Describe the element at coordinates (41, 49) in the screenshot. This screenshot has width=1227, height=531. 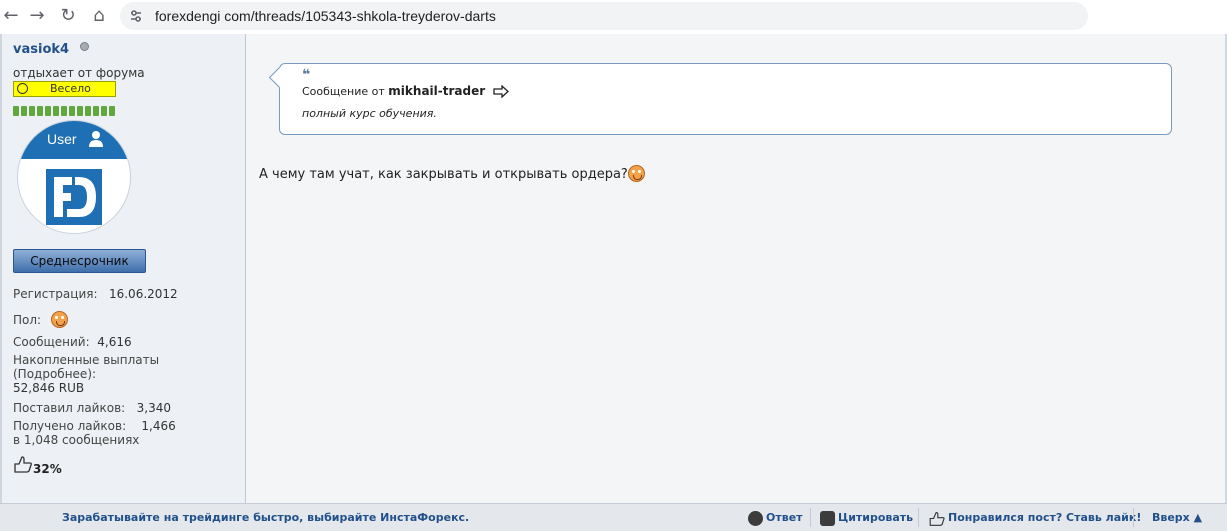
I see `username-link: vasiok4` at that location.